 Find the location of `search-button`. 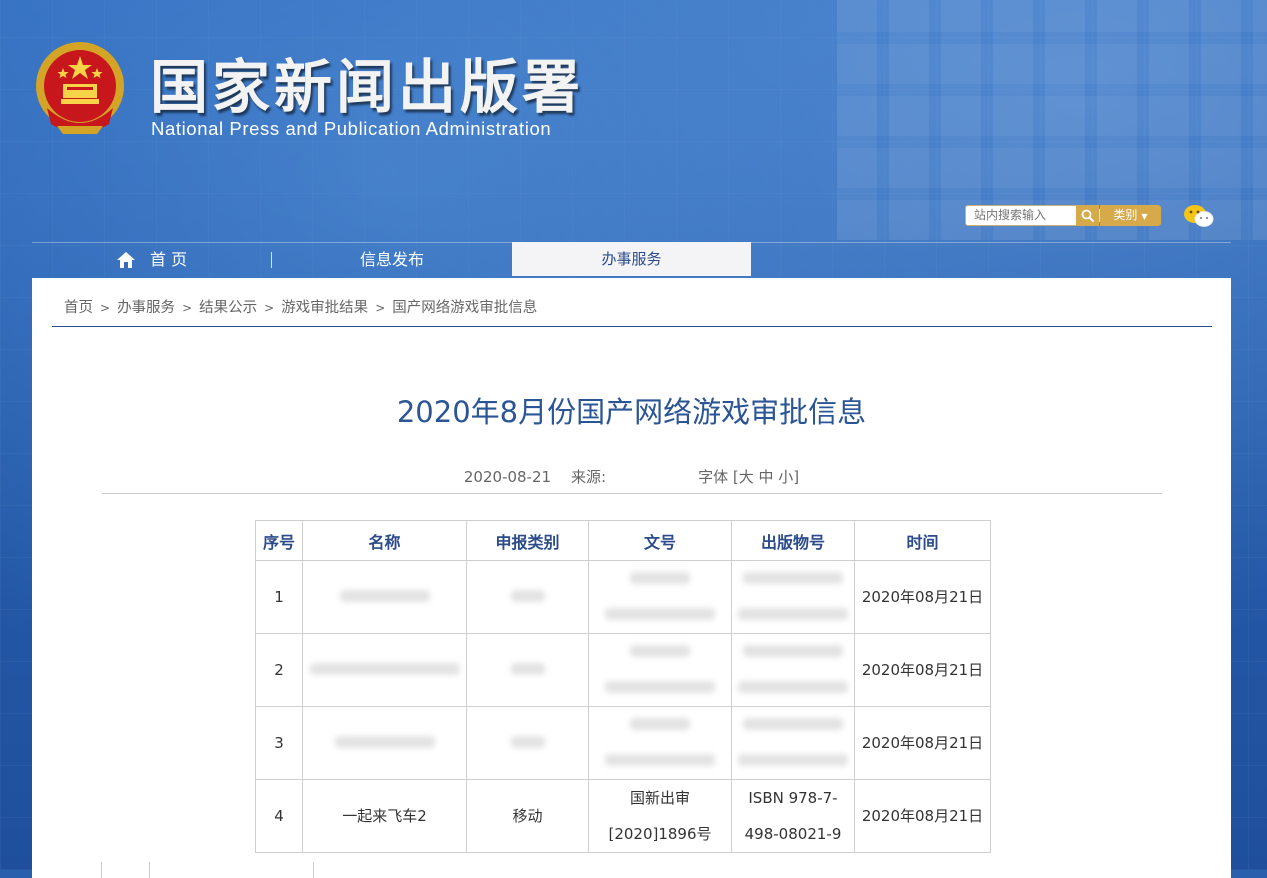

search-button is located at coordinates (1087, 215).